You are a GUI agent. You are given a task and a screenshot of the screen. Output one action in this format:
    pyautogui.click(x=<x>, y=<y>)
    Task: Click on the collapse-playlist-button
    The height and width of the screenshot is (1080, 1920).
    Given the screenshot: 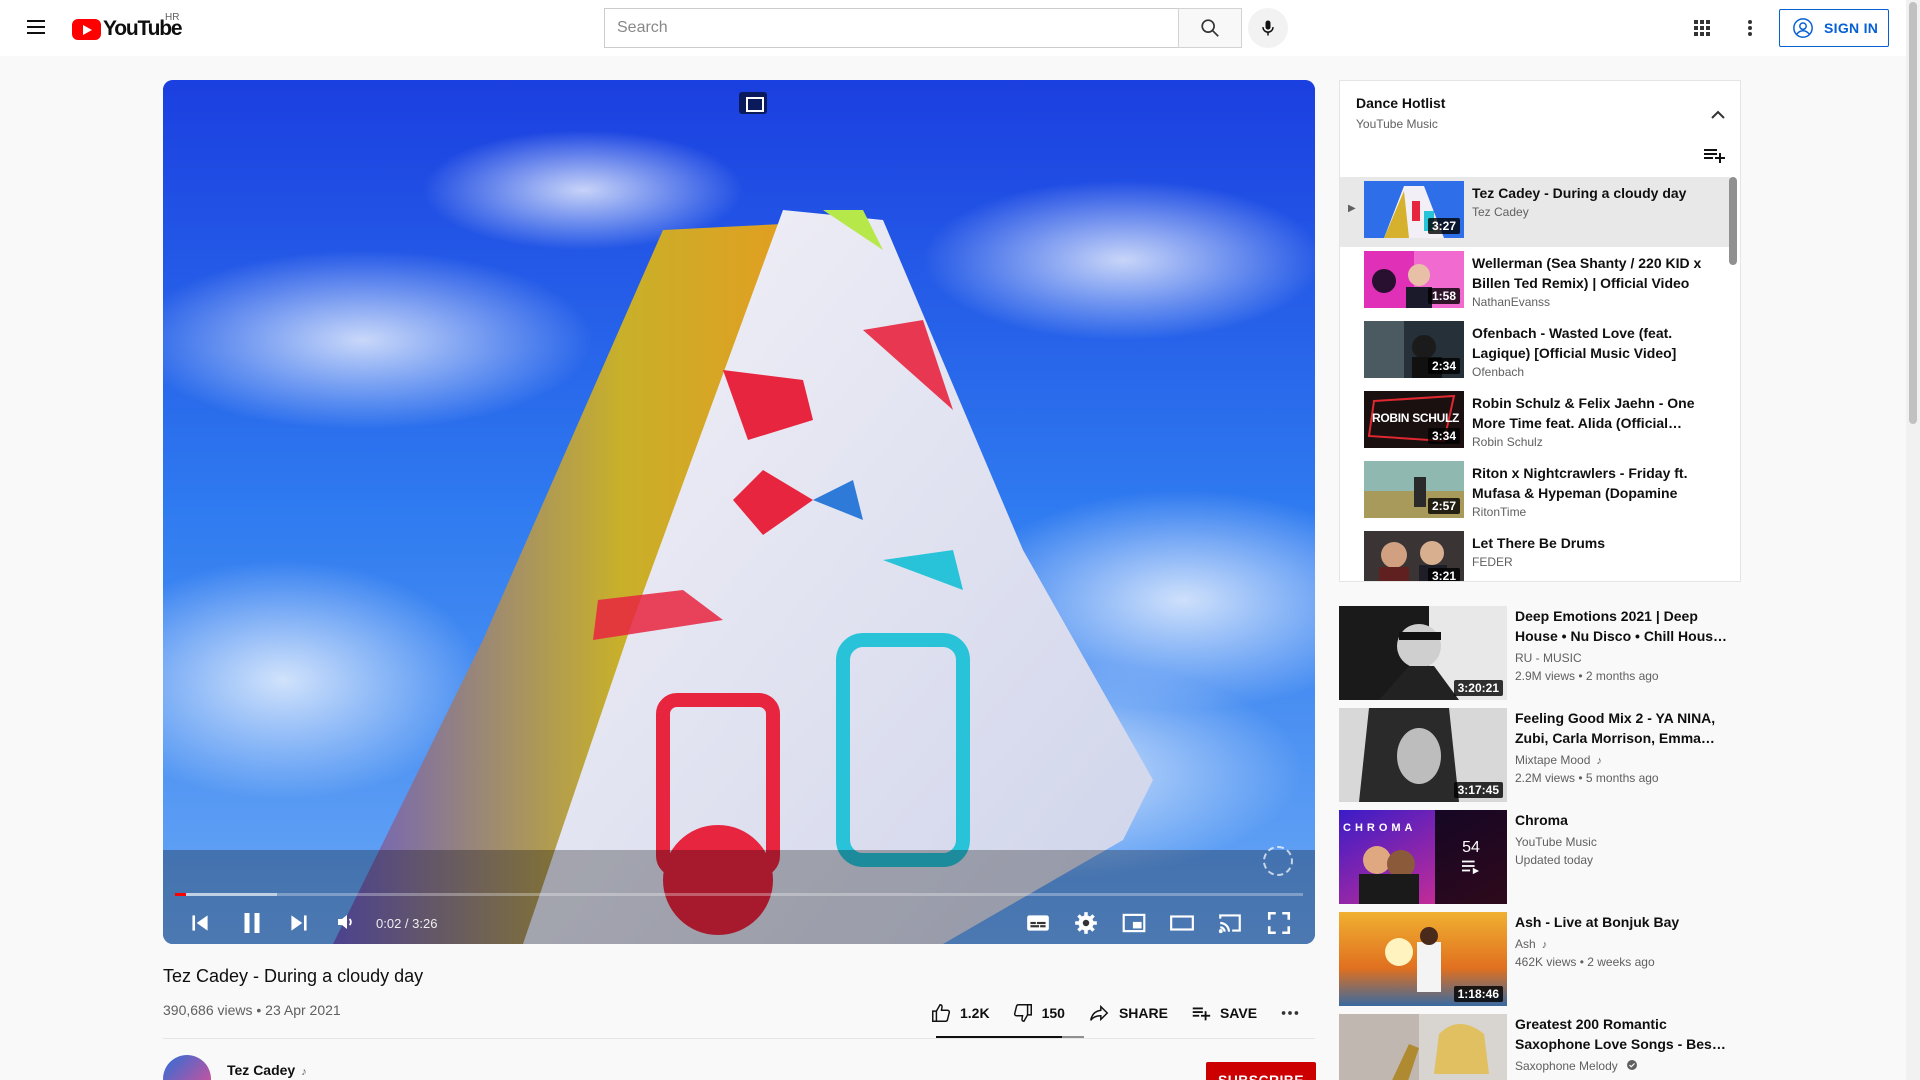 What is the action you would take?
    pyautogui.click(x=1718, y=115)
    